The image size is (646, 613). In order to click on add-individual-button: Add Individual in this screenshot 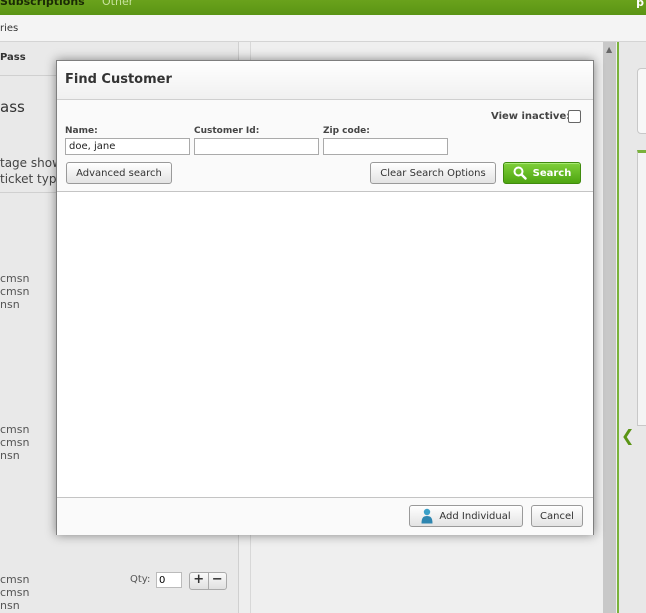, I will do `click(466, 516)`.